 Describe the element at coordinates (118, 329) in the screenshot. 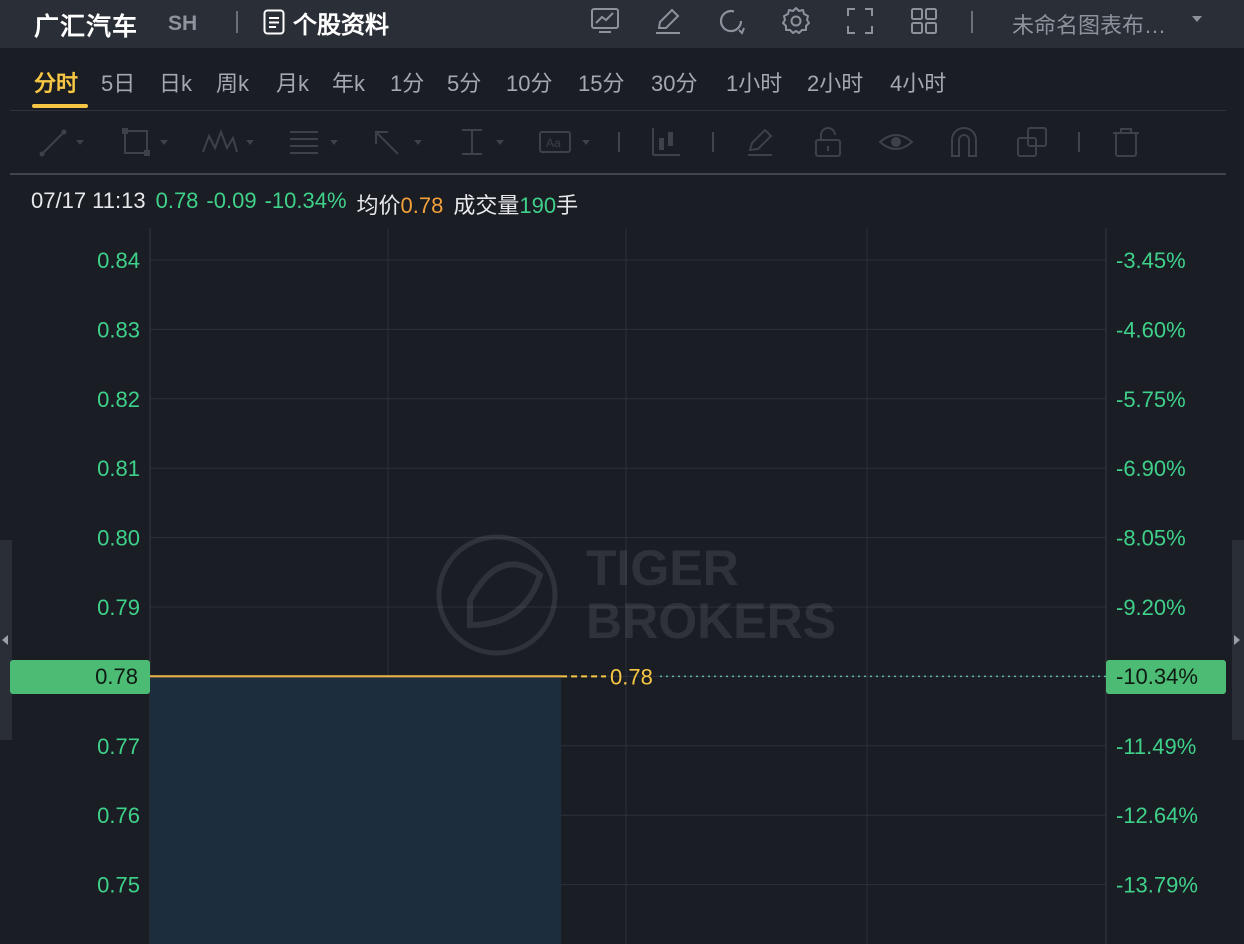

I see `price-tick-label: 0.83` at that location.